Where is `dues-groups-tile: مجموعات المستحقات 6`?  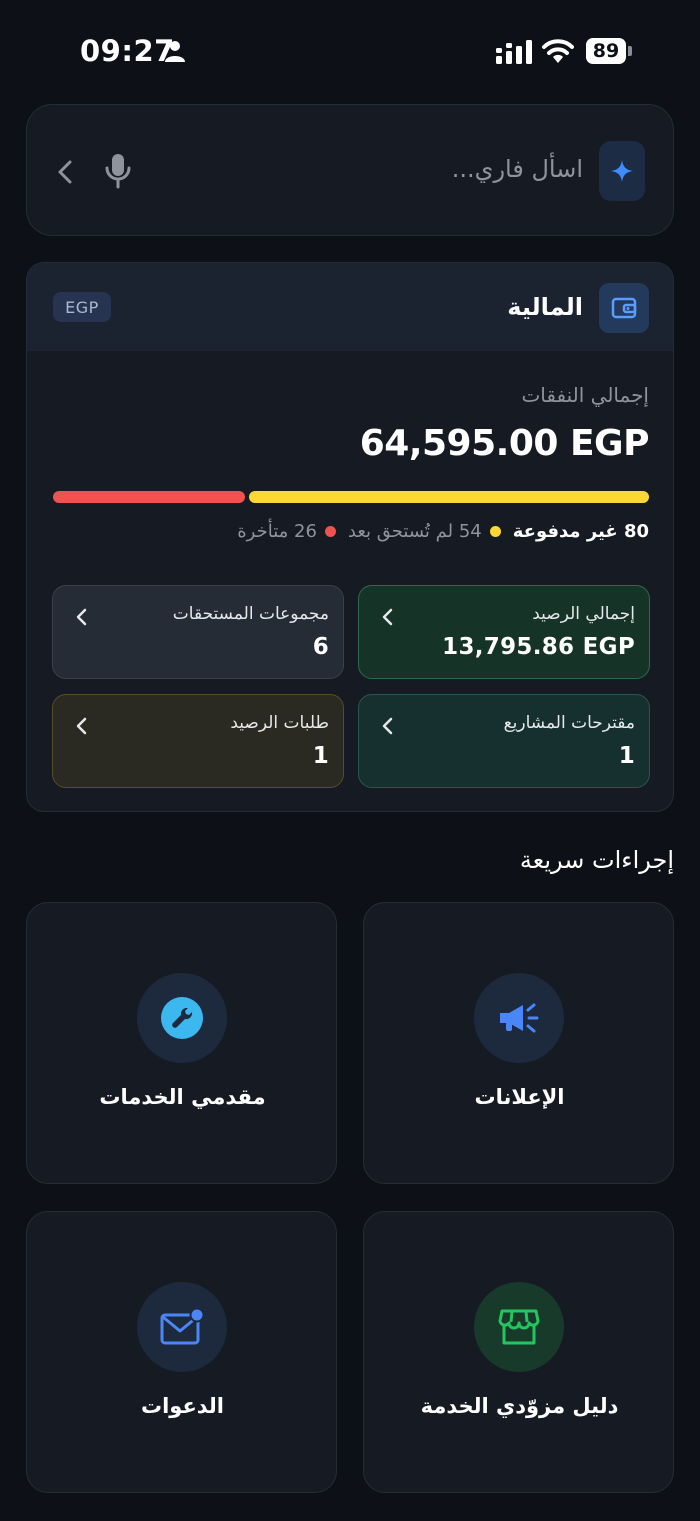 dues-groups-tile: مجموعات المستحقات 6 is located at coordinates (198, 632).